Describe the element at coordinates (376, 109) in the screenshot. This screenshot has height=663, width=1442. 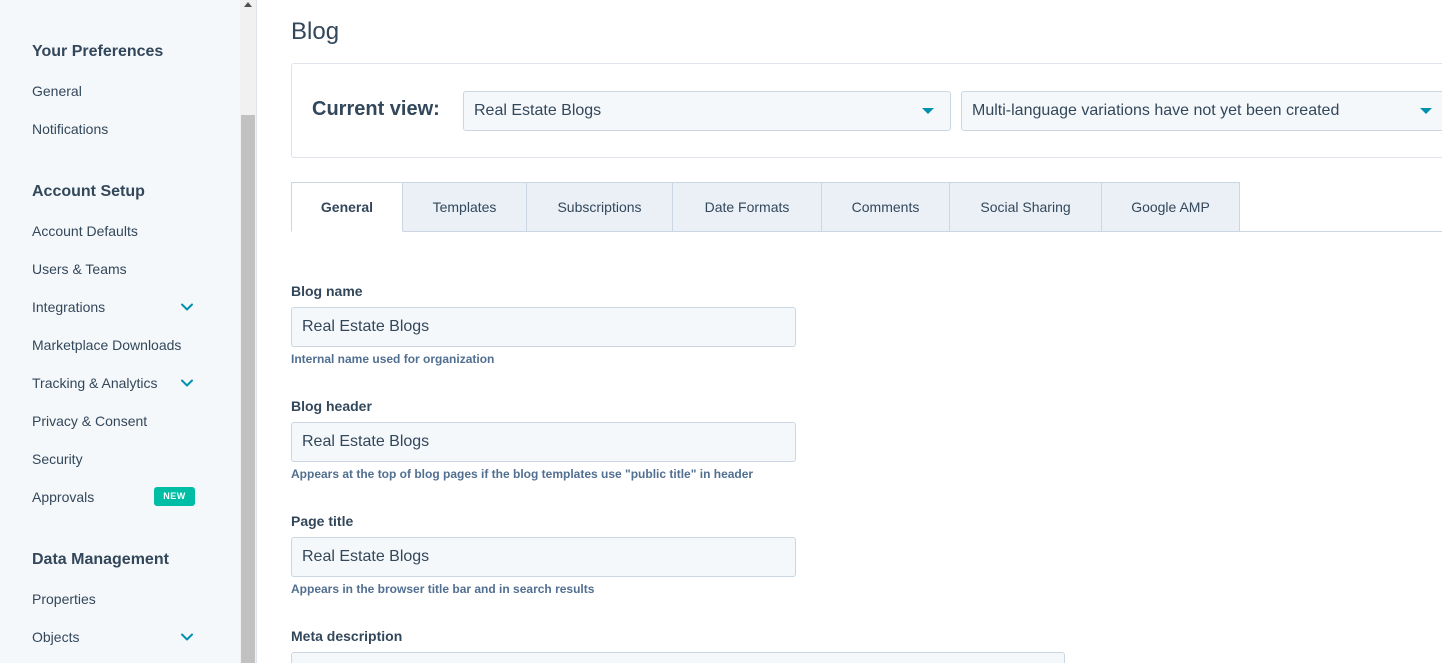
I see `current-view-label: Current view:` at that location.